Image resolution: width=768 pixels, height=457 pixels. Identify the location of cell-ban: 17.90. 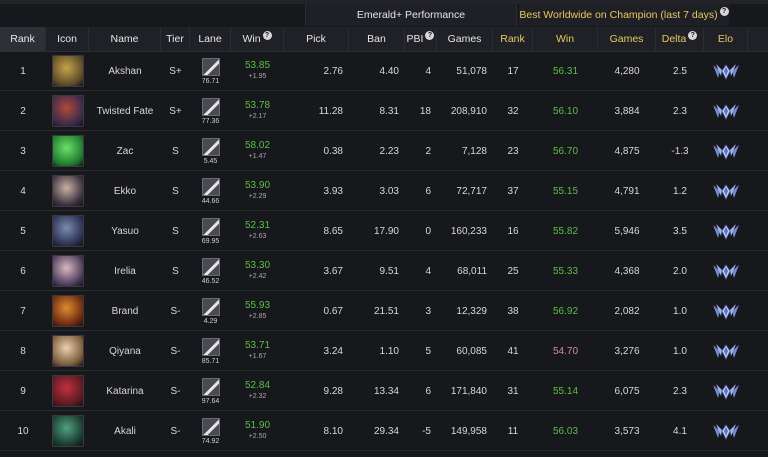
(386, 231).